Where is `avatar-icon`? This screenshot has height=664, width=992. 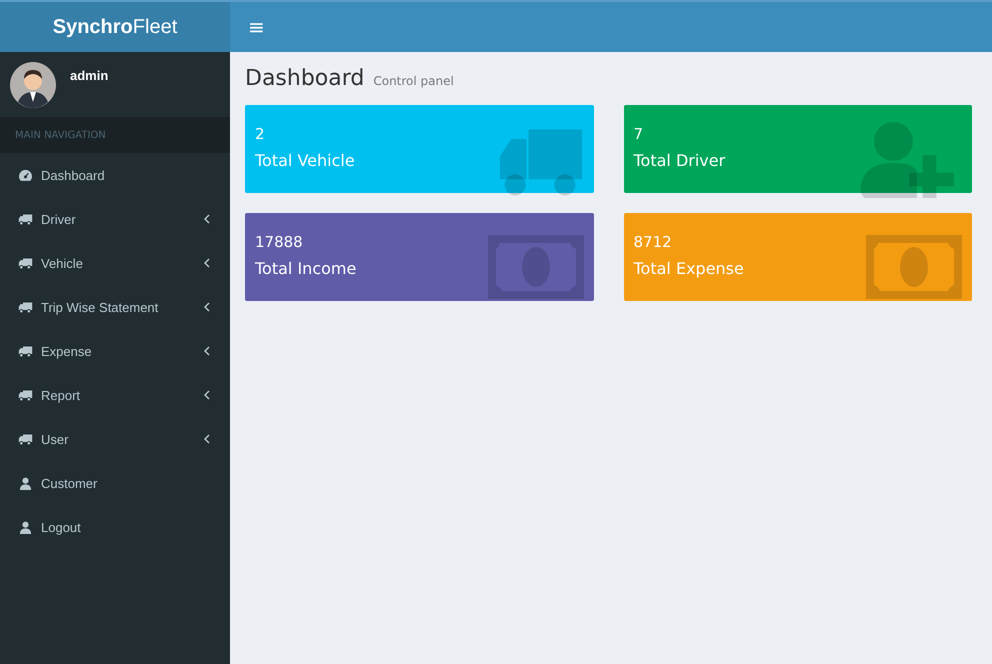
avatar-icon is located at coordinates (33, 85).